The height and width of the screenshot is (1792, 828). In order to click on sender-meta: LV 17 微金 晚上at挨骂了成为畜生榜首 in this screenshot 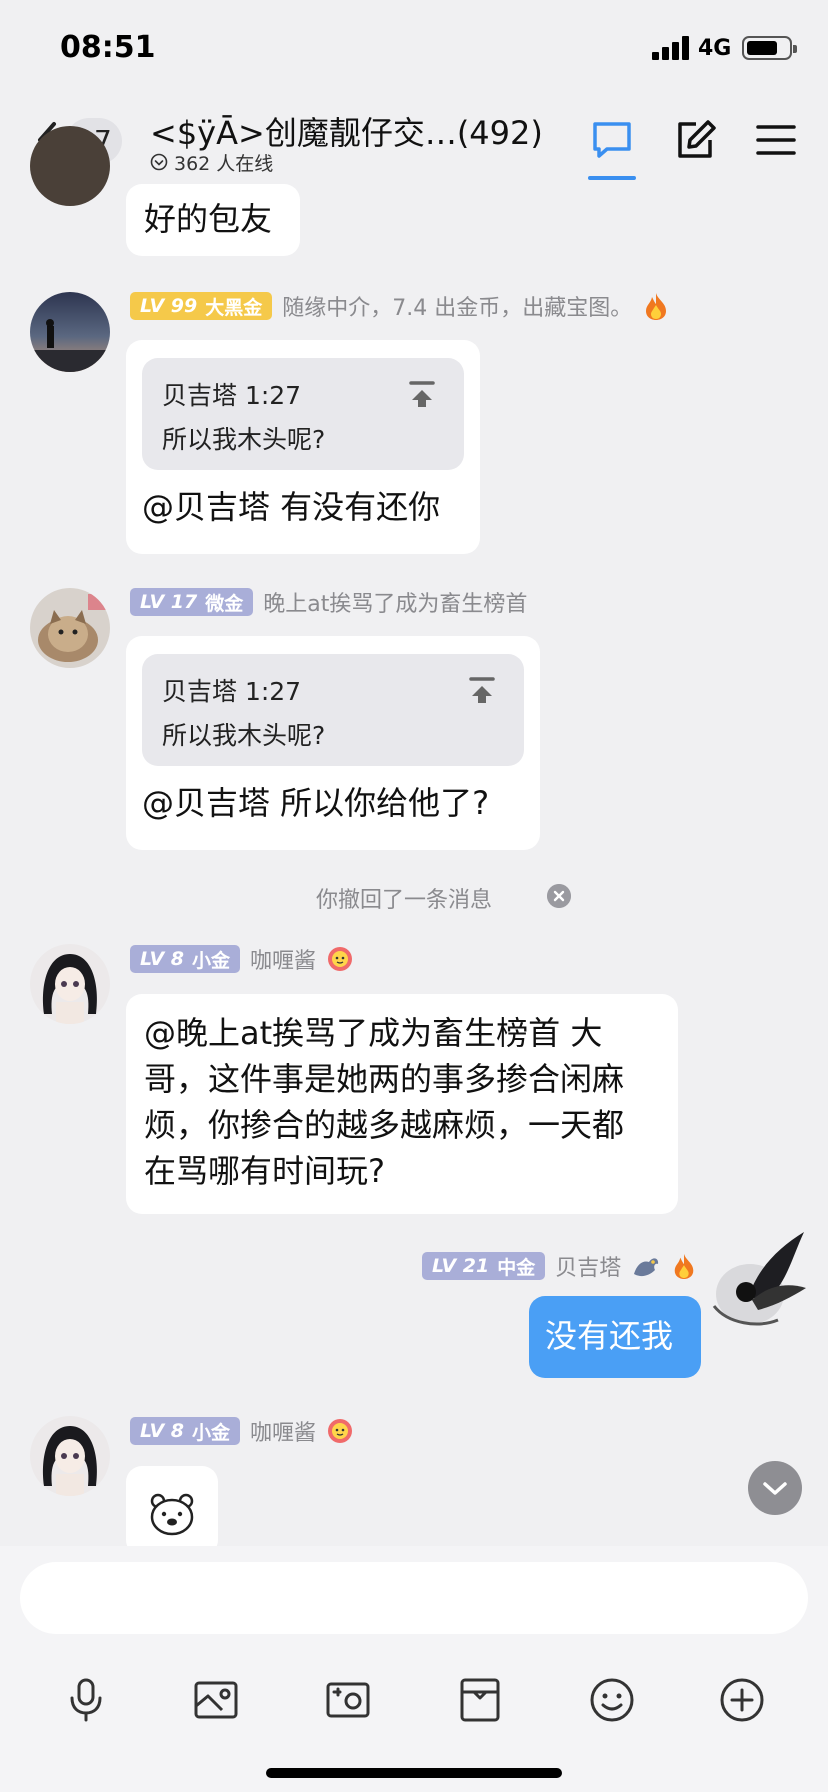, I will do `click(328, 602)`.